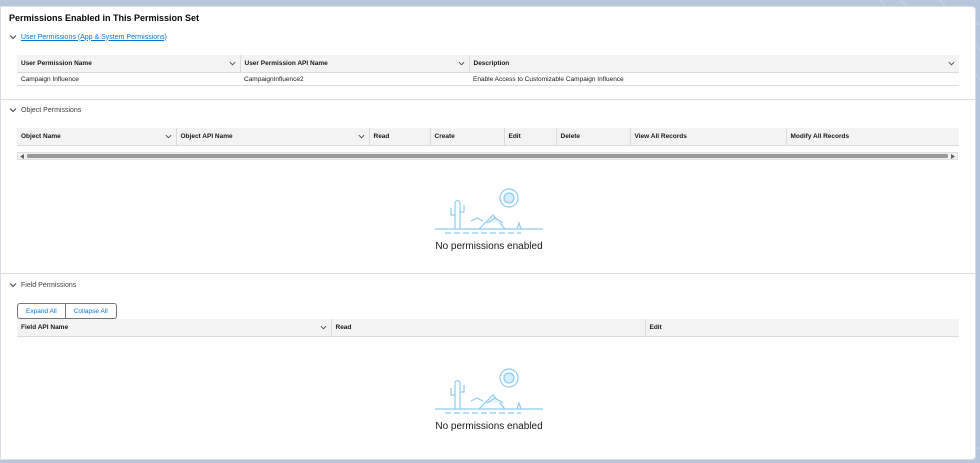 Image resolution: width=980 pixels, height=463 pixels. What do you see at coordinates (41, 311) in the screenshot?
I see `expand-all-button: Expand All` at bounding box center [41, 311].